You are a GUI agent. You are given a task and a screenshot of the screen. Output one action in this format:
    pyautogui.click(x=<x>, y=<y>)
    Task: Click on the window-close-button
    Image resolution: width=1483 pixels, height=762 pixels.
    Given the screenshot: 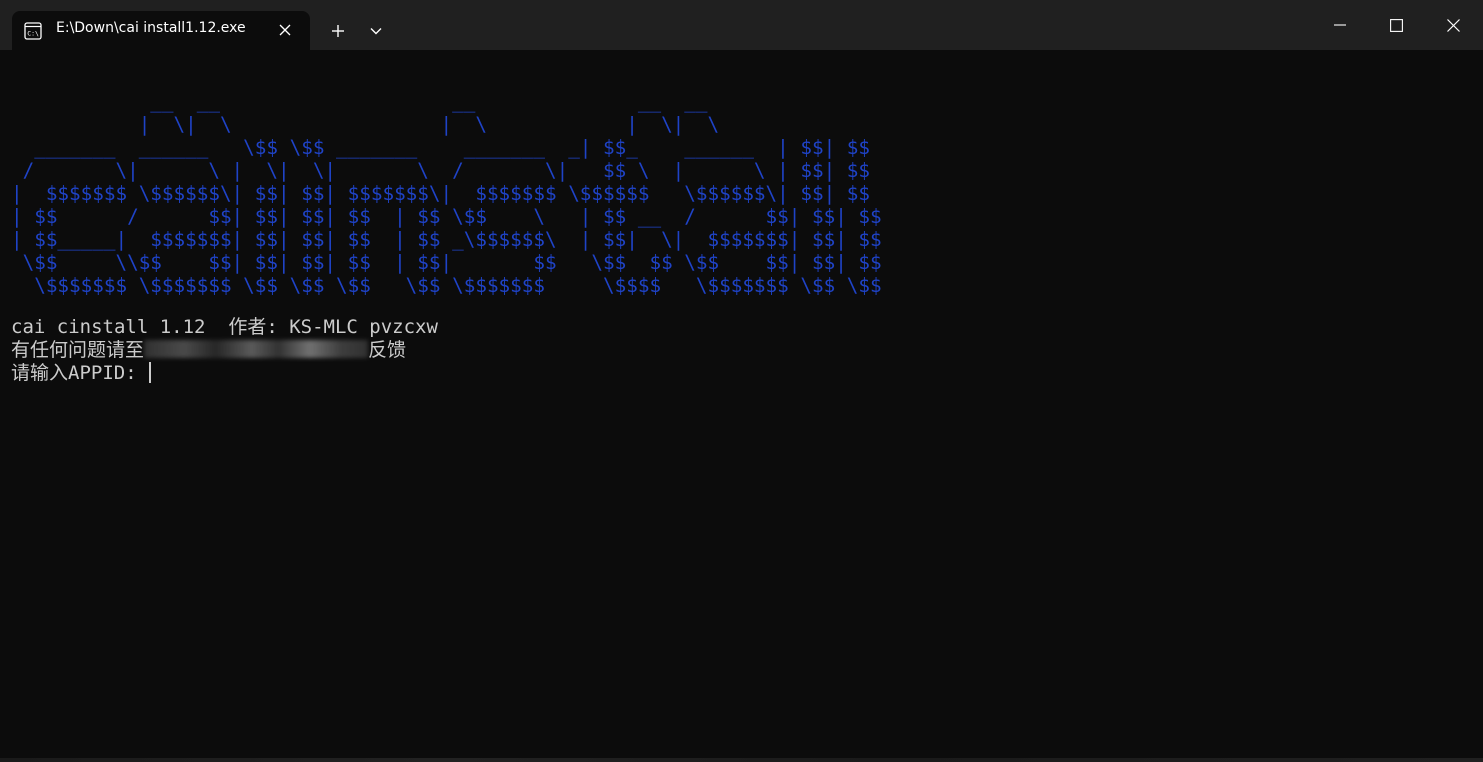 What is the action you would take?
    pyautogui.click(x=1453, y=25)
    